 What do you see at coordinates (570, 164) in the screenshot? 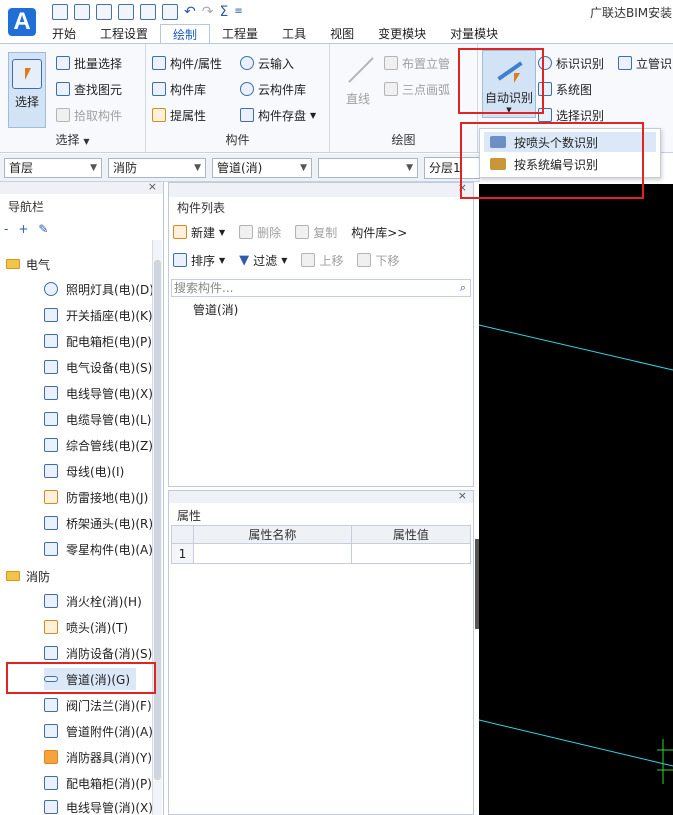
I see `menu-item-by-system-number: 按系统编号识别` at bounding box center [570, 164].